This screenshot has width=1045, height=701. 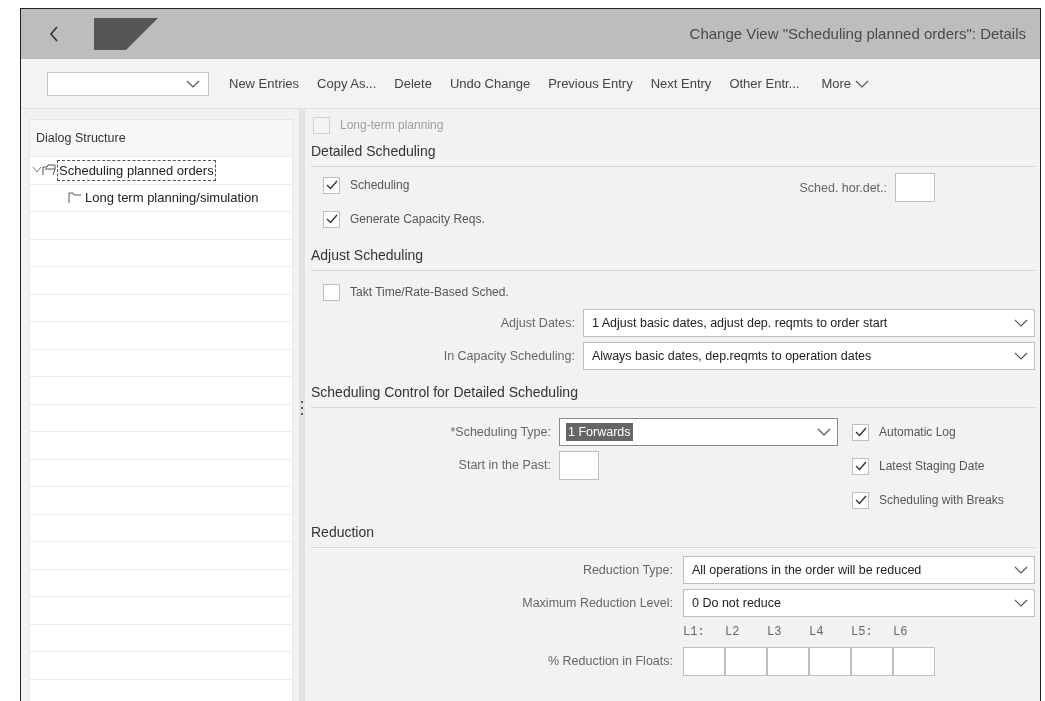 I want to click on section-title: Detailed Scheduling, so click(x=373, y=151).